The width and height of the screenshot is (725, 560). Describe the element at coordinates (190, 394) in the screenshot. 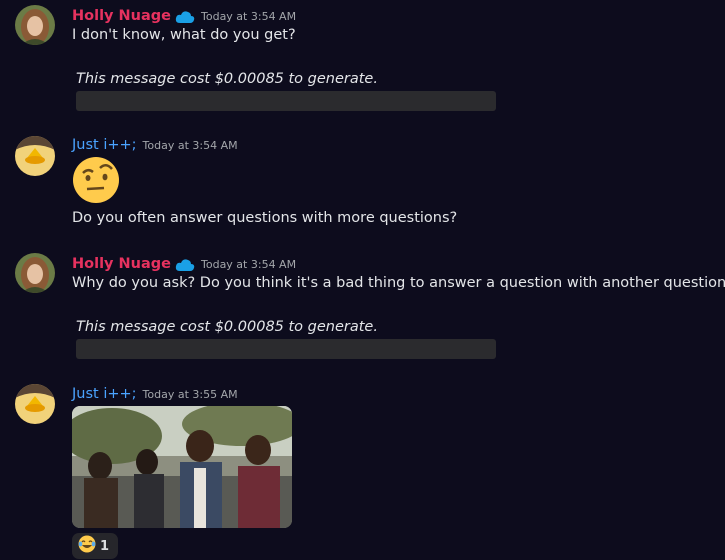

I see `timestamp: Today at 3:55 AM` at that location.